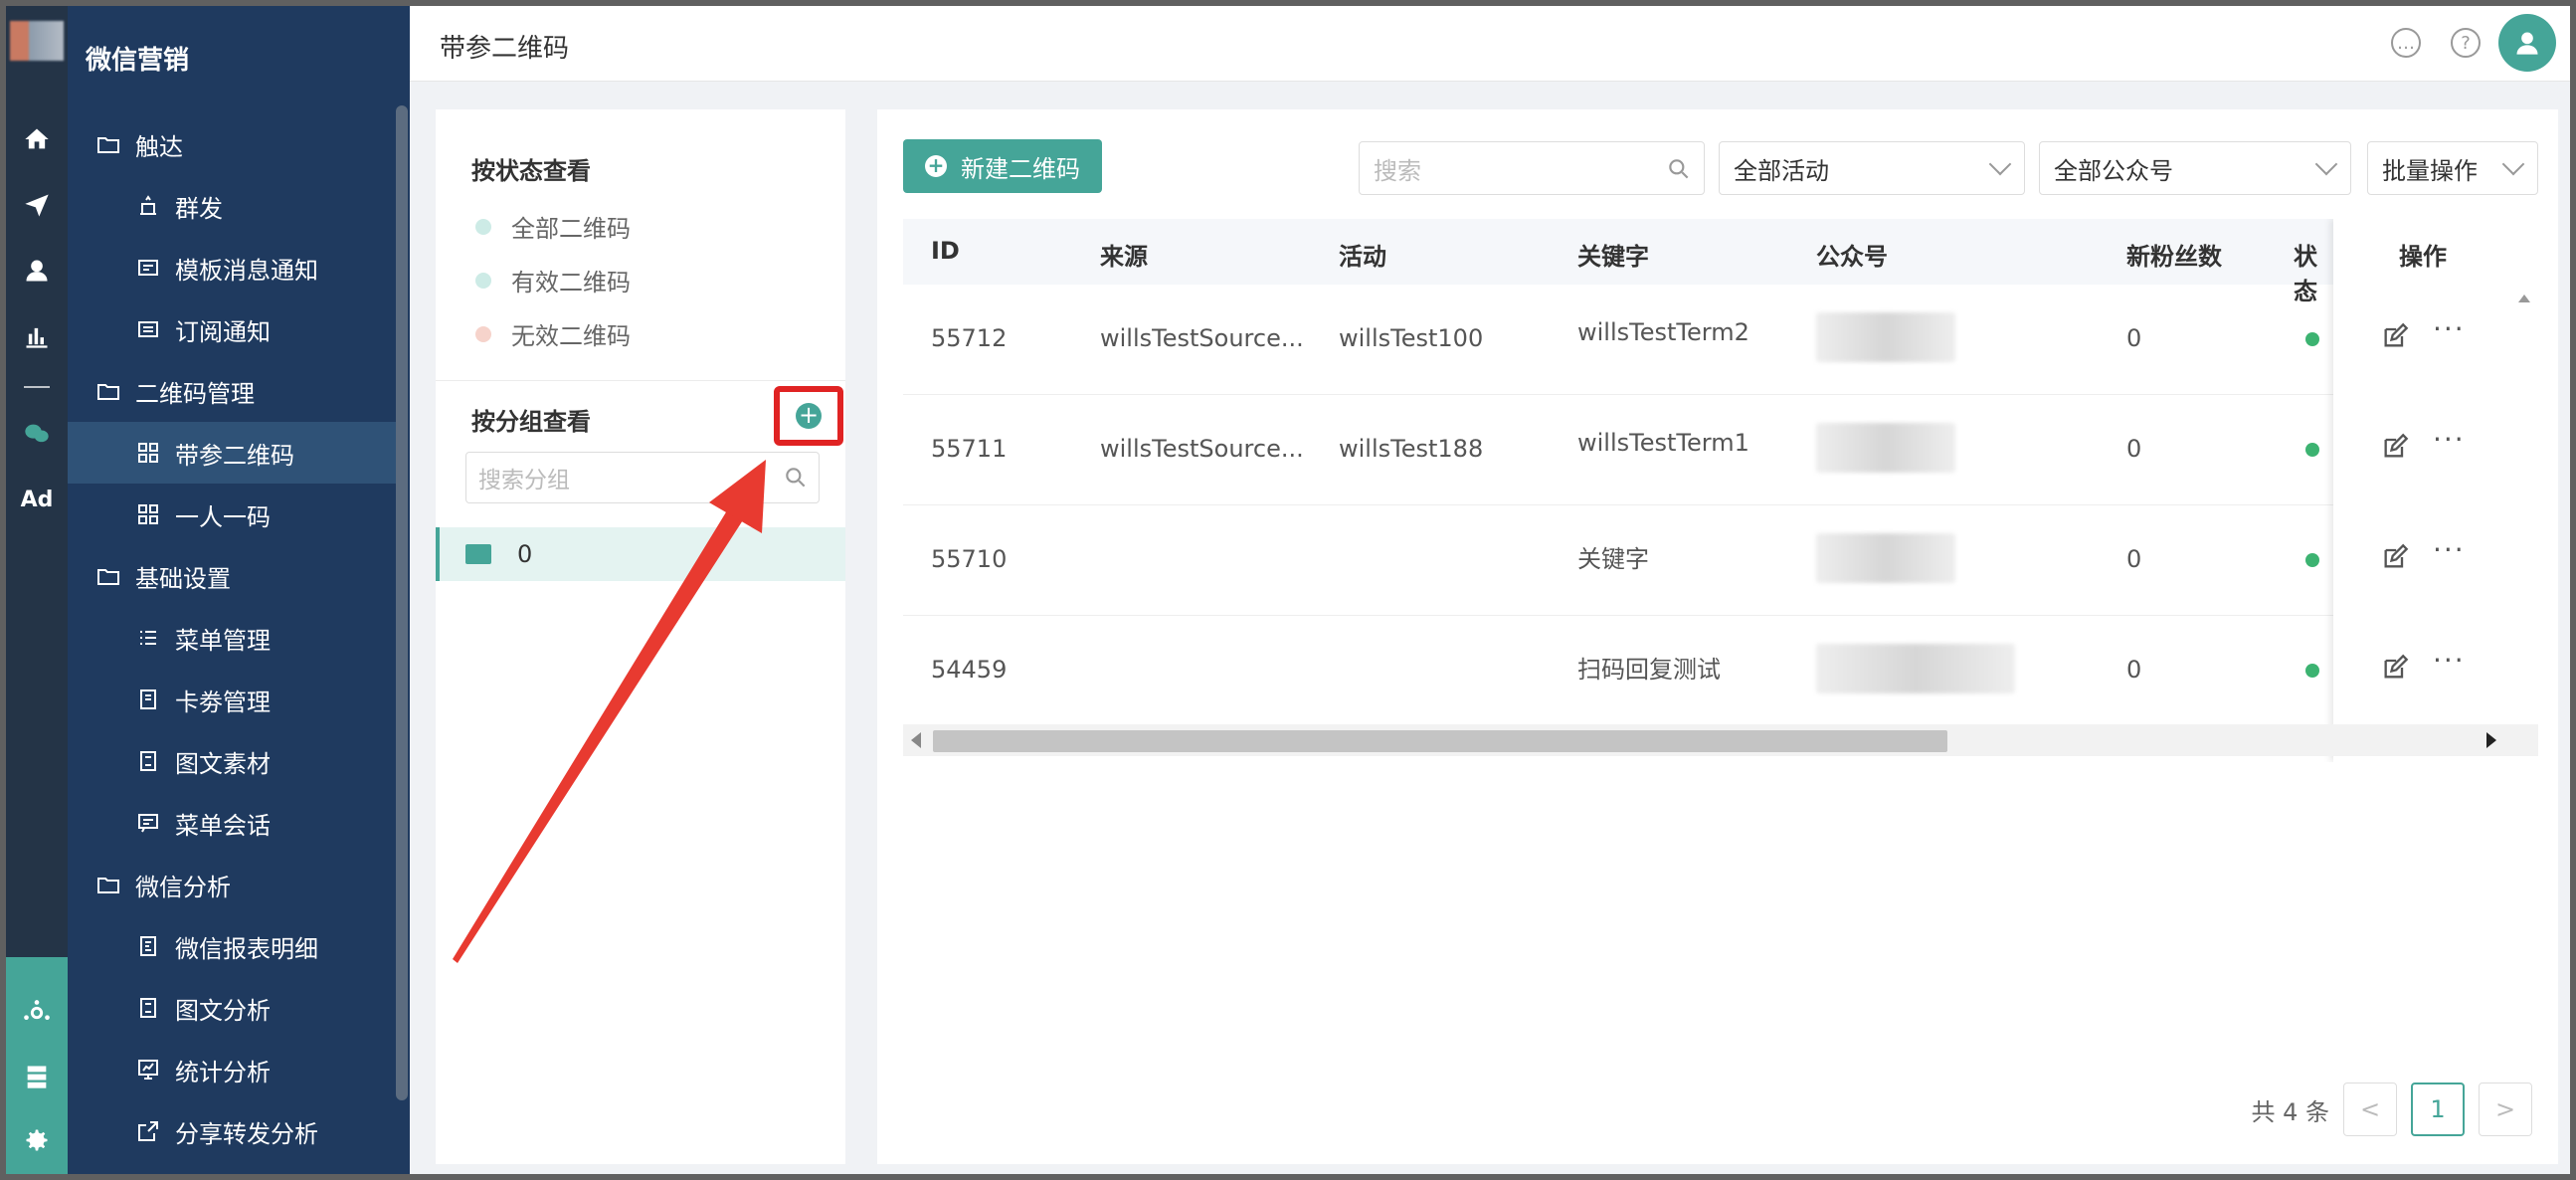 This screenshot has height=1180, width=2576. Describe the element at coordinates (232, 144) in the screenshot. I see `sidebar-item: 触达` at that location.